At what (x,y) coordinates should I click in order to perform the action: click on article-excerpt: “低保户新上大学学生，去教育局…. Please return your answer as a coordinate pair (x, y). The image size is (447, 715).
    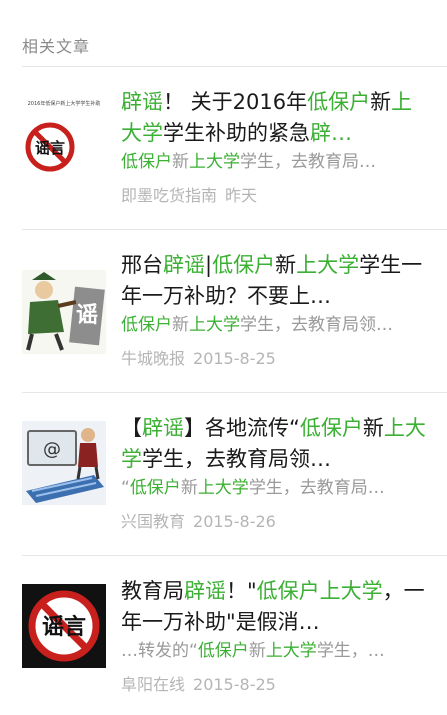
    Looking at the image, I should click on (276, 488).